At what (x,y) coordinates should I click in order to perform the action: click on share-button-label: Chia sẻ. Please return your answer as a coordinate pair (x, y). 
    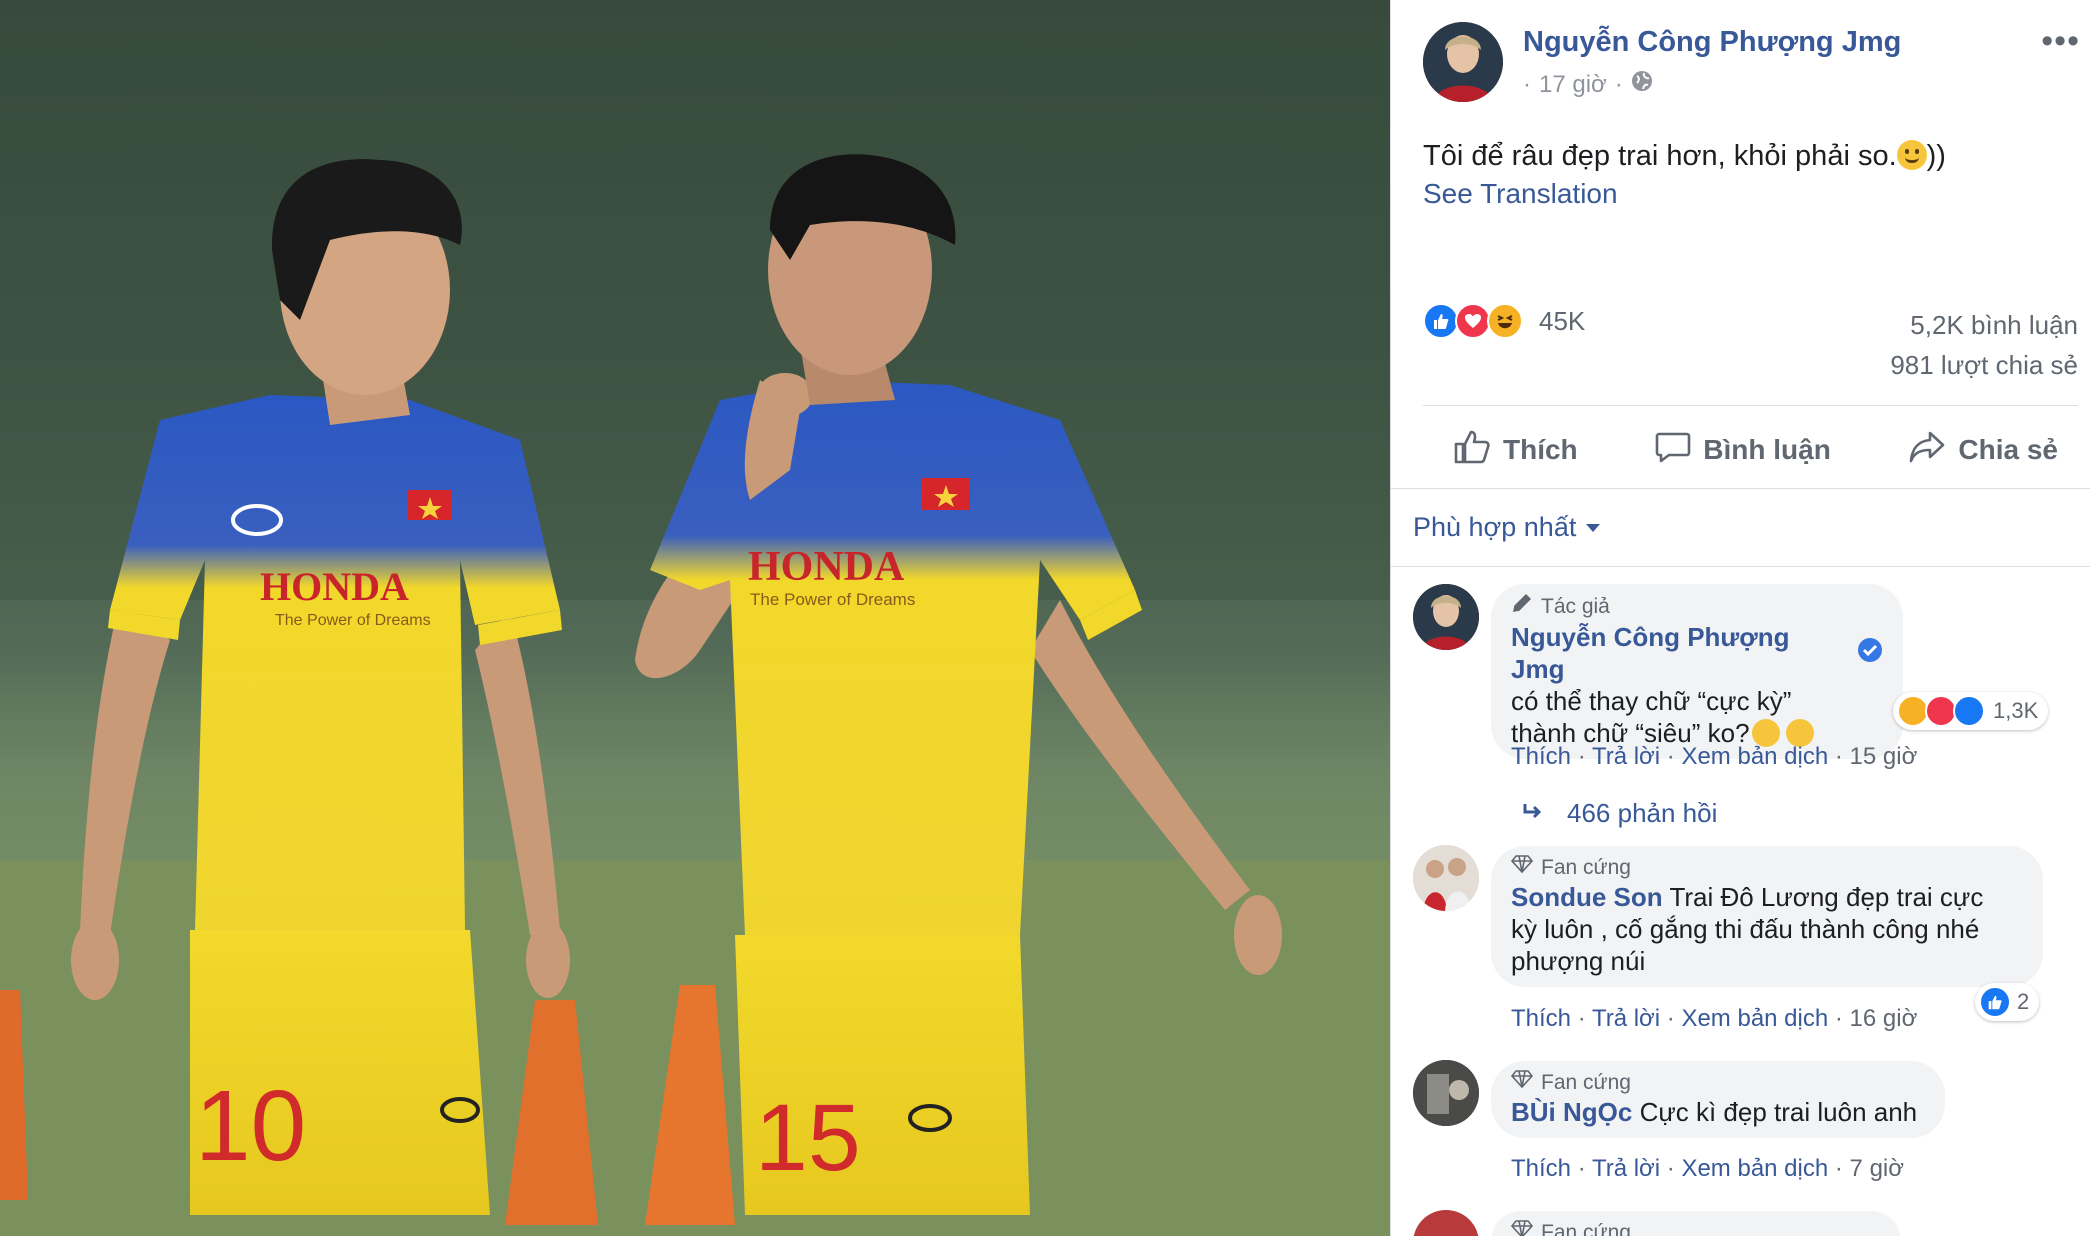
    Looking at the image, I should click on (2008, 449).